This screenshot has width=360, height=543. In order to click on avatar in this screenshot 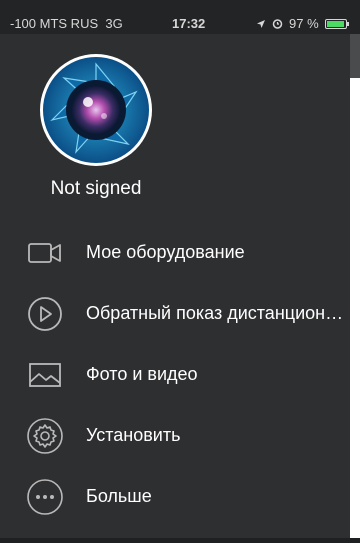, I will do `click(96, 110)`.